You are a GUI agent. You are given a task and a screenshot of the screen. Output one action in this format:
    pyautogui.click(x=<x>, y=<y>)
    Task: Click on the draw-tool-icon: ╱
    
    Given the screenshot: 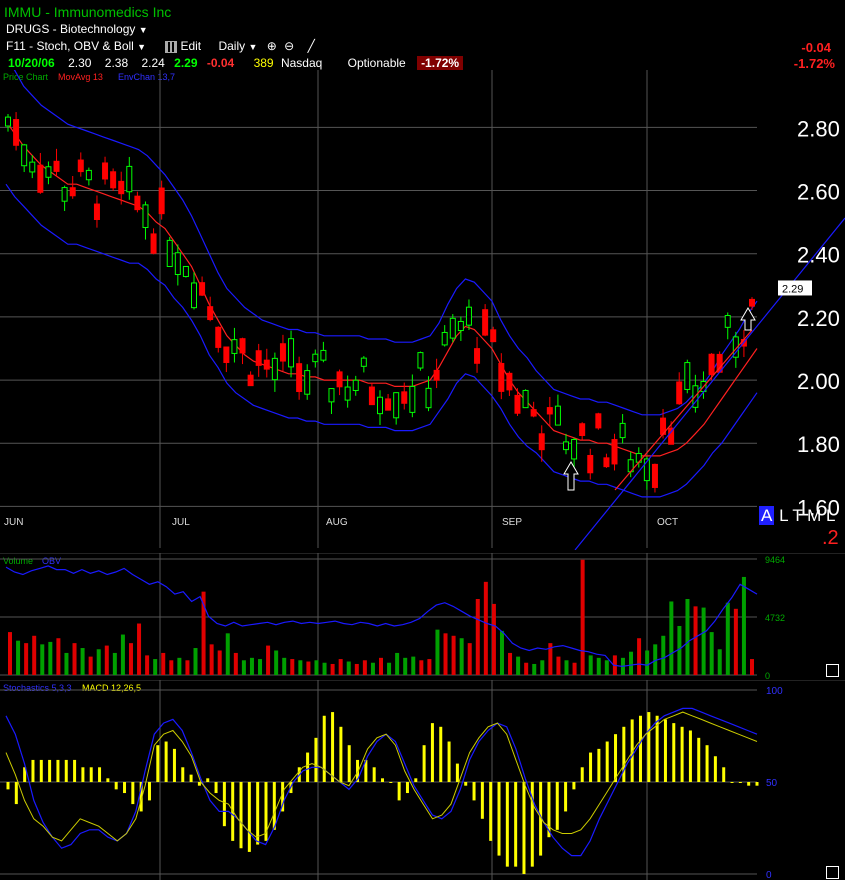 What is the action you would take?
    pyautogui.click(x=311, y=46)
    